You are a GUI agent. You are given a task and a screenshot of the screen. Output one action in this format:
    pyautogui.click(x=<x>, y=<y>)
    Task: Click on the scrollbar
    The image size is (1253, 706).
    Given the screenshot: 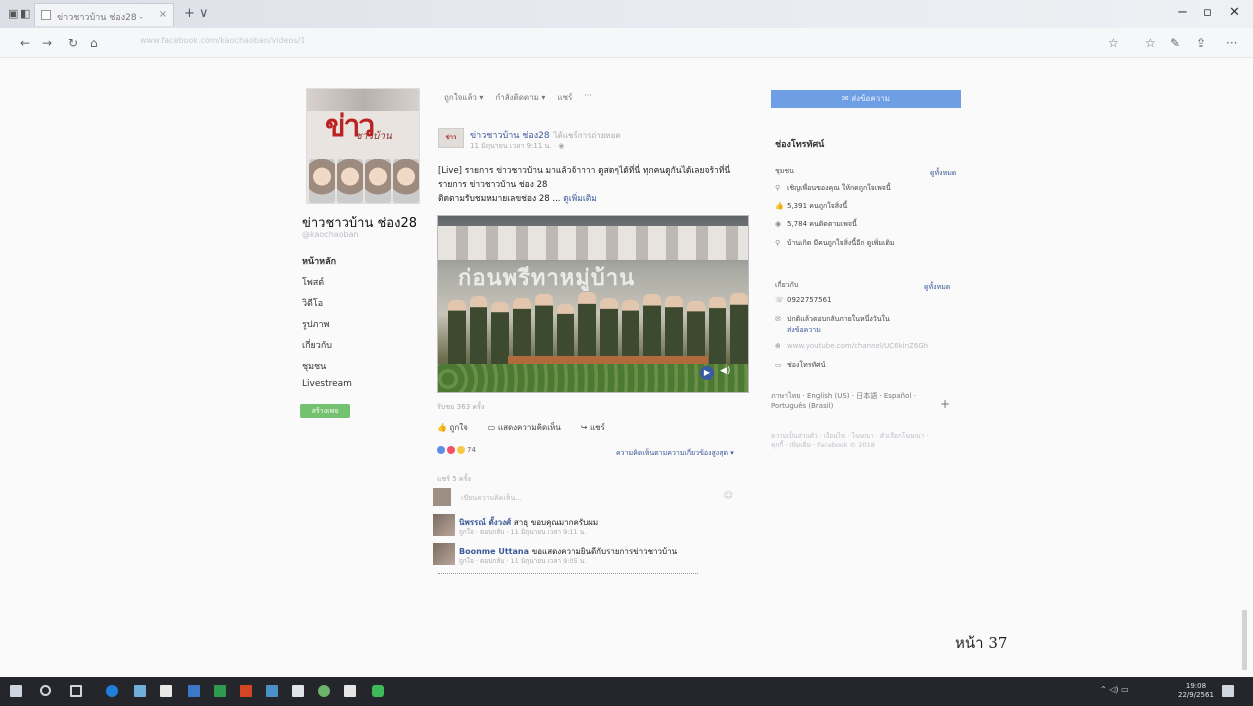 What is the action you would take?
    pyautogui.click(x=1244, y=640)
    